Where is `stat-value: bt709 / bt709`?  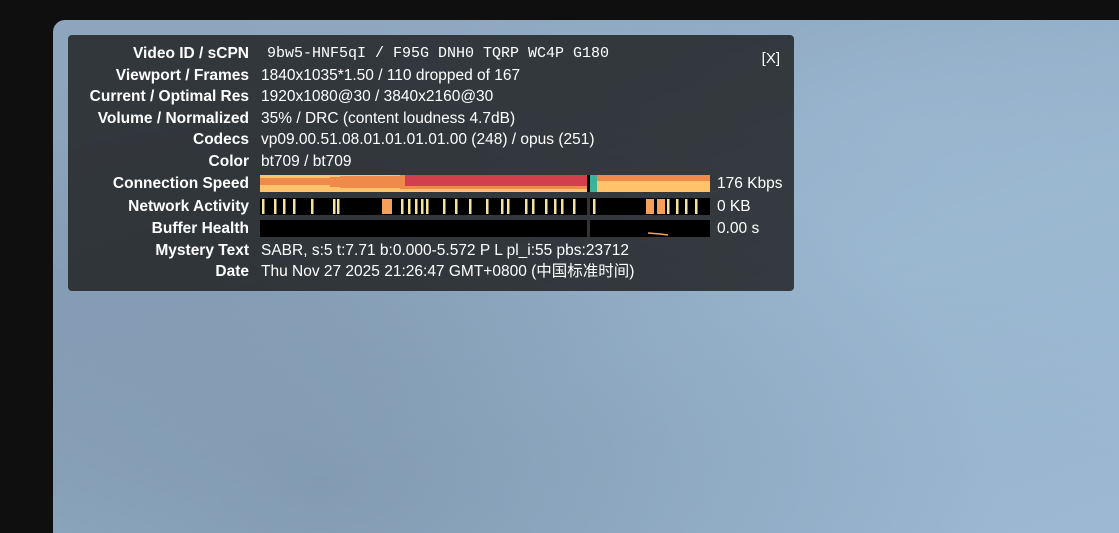 stat-value: bt709 / bt709 is located at coordinates (306, 161).